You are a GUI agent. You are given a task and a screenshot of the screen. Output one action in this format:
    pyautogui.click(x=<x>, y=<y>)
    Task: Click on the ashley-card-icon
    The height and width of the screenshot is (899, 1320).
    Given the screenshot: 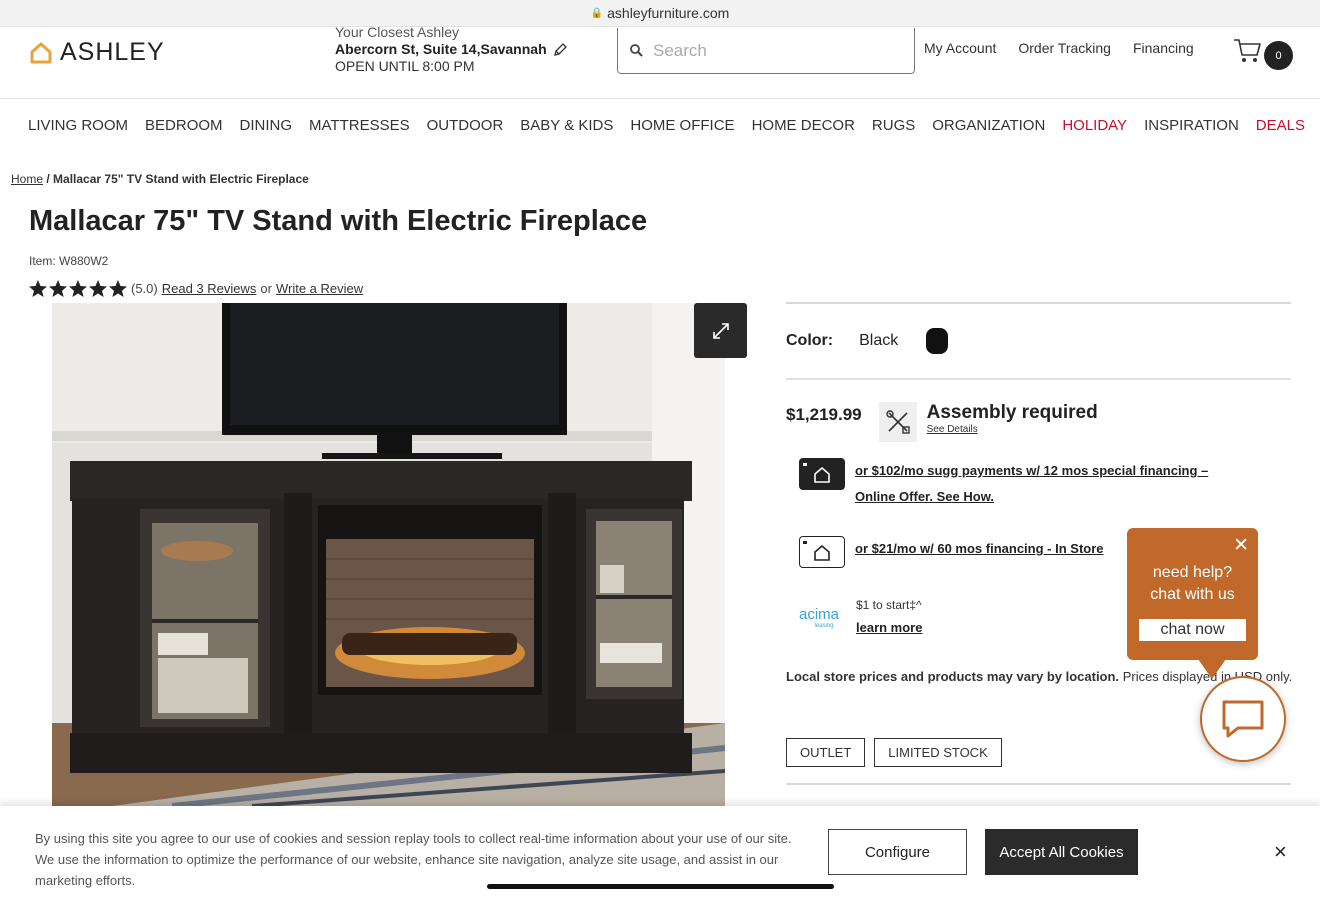 What is the action you would take?
    pyautogui.click(x=822, y=474)
    